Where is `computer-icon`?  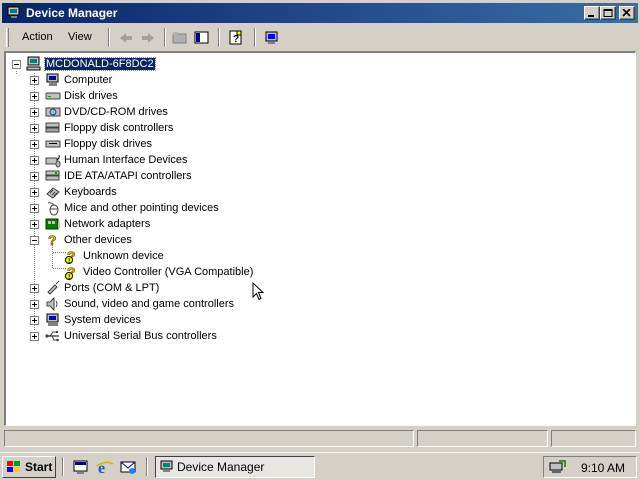
computer-icon is located at coordinates (52, 79).